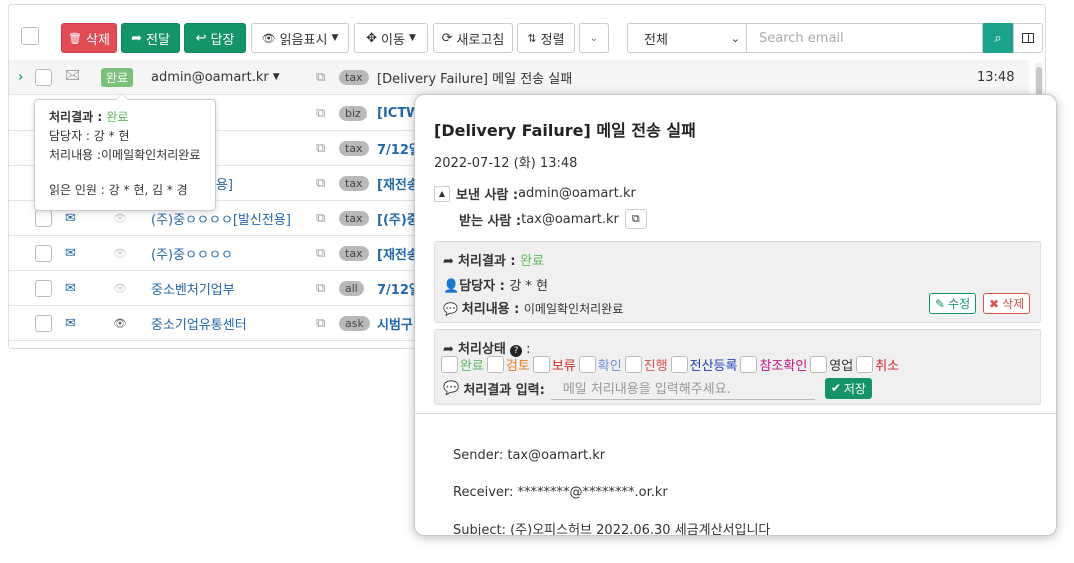 This screenshot has width=1074, height=563. I want to click on more-dropdown: ⌄, so click(594, 38).